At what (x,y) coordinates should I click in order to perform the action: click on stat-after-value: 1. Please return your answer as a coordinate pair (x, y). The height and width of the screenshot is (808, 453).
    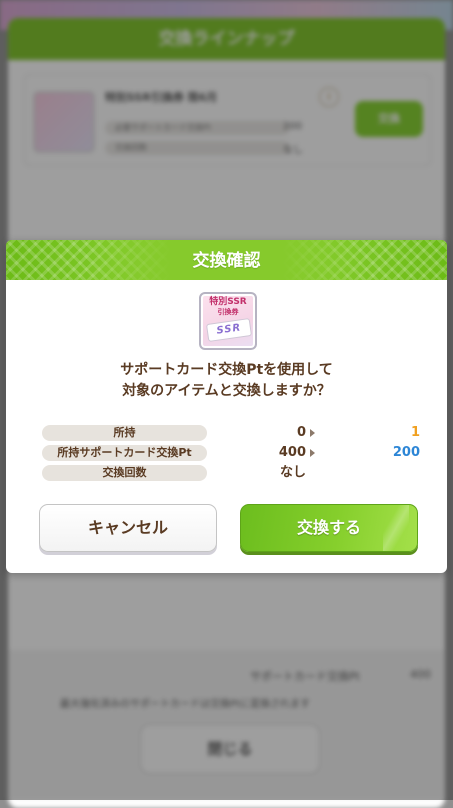
    Looking at the image, I should click on (415, 432).